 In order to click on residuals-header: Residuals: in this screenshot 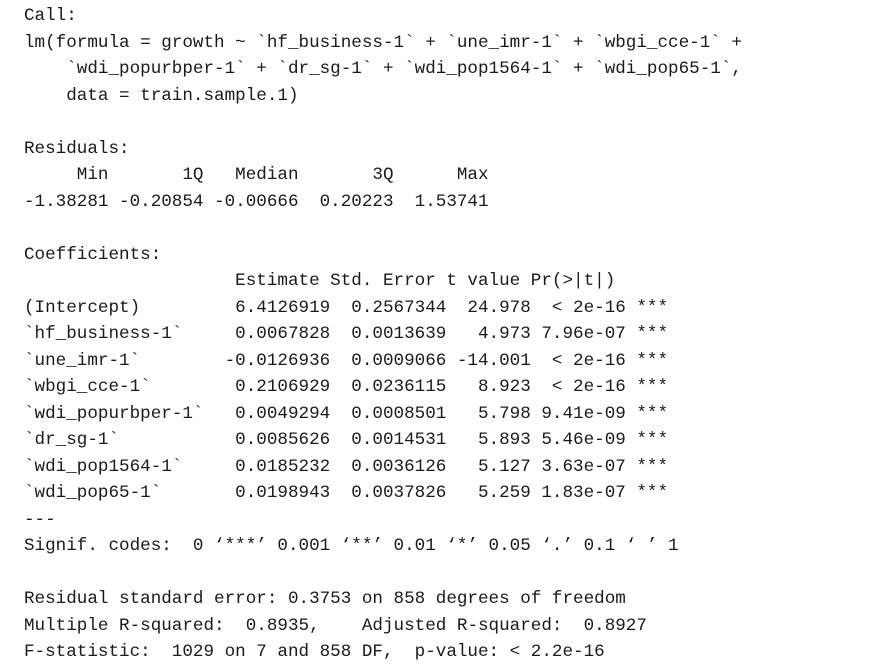, I will do `click(77, 148)`.